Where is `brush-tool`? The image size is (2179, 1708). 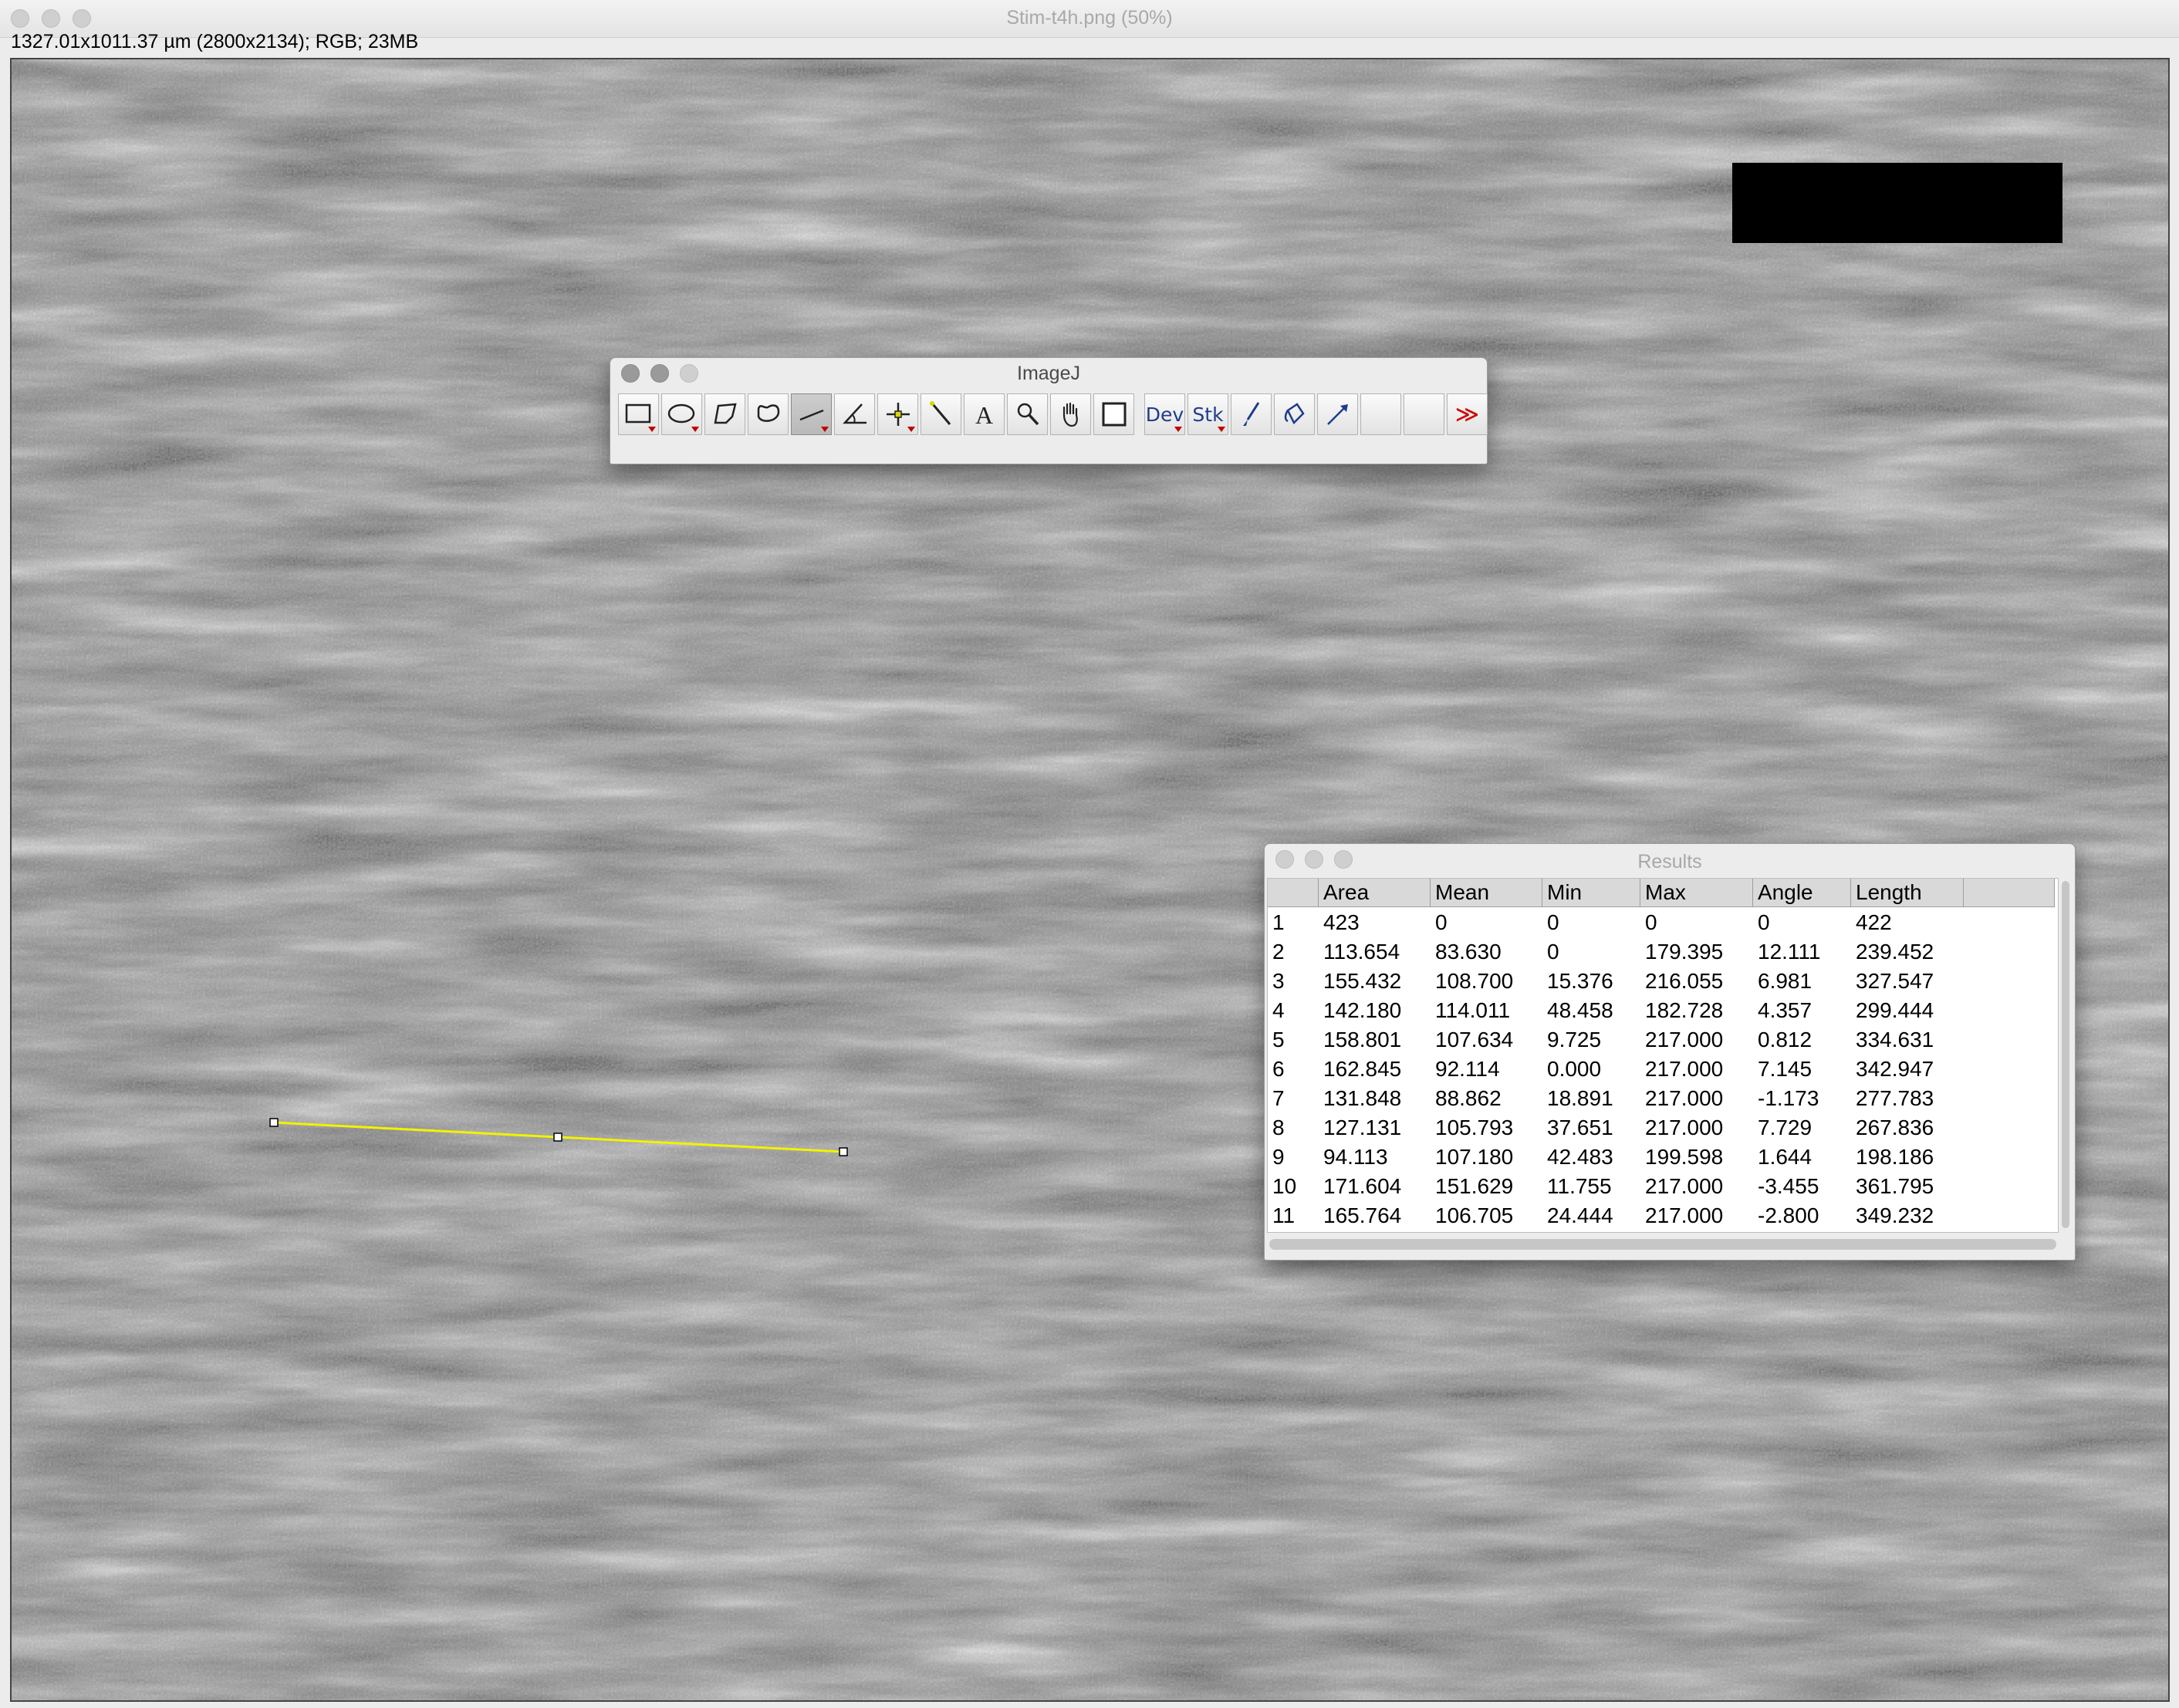
brush-tool is located at coordinates (1251, 414).